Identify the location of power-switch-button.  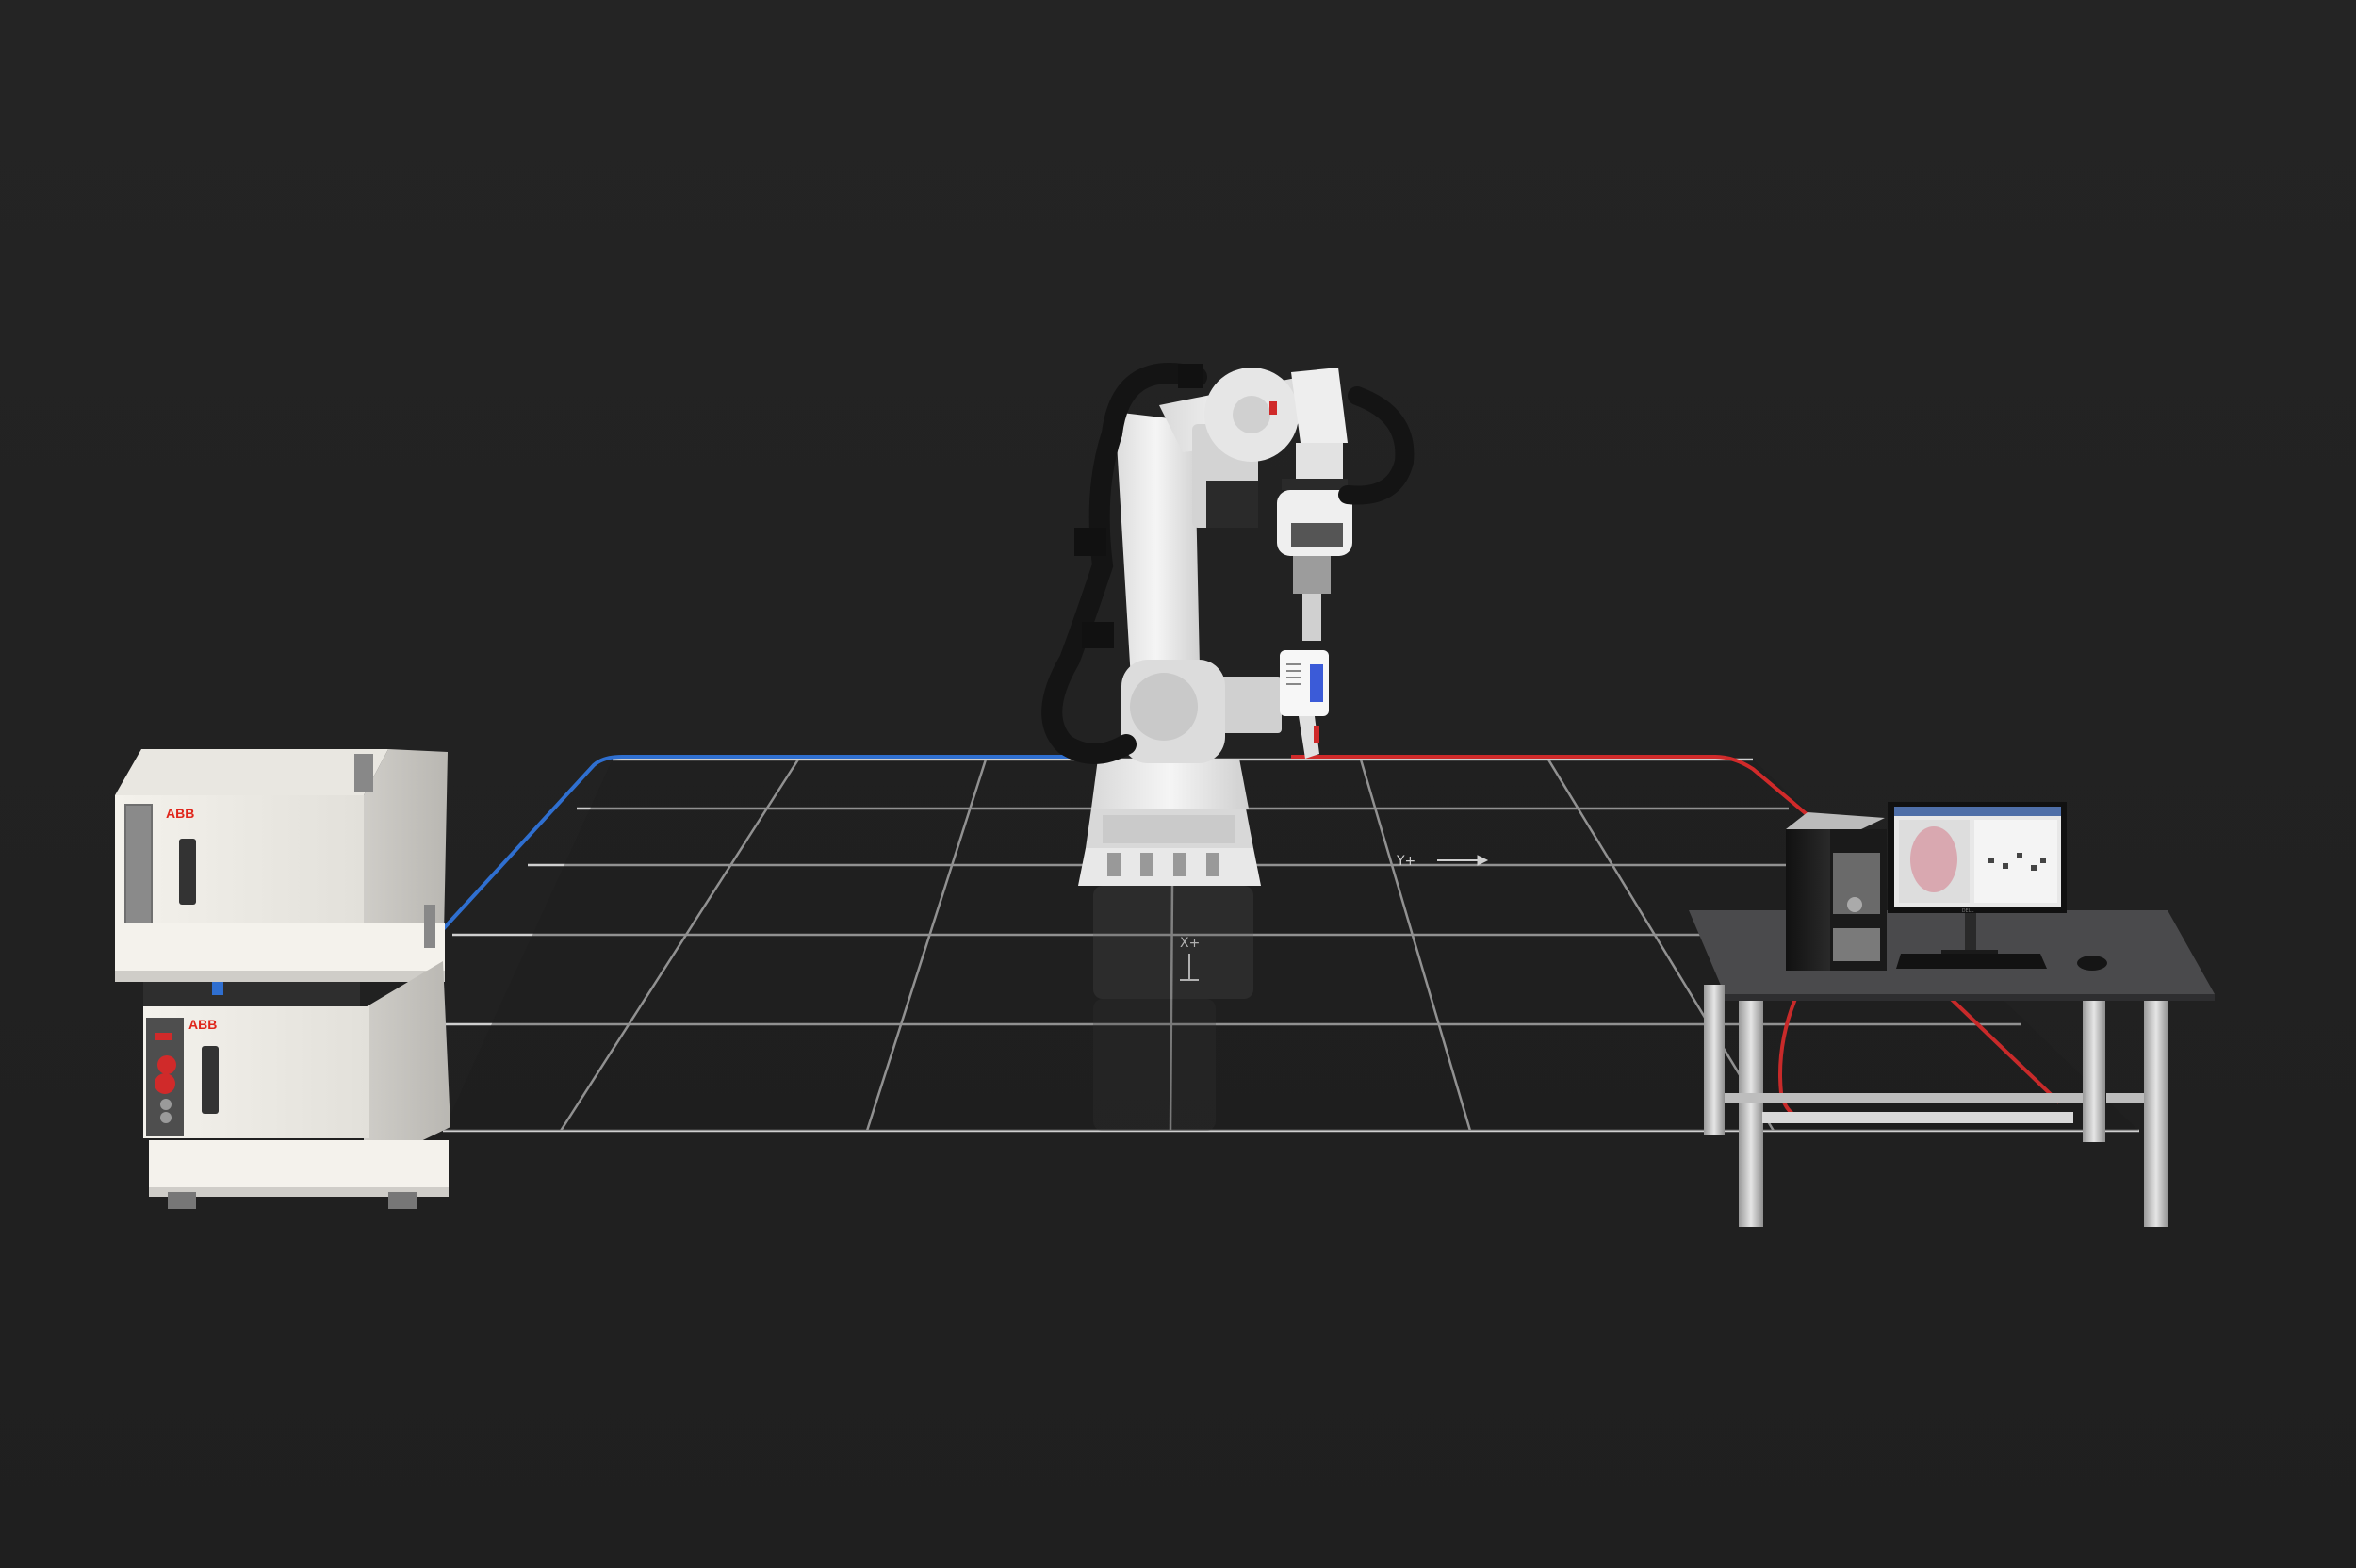
(165, 1083).